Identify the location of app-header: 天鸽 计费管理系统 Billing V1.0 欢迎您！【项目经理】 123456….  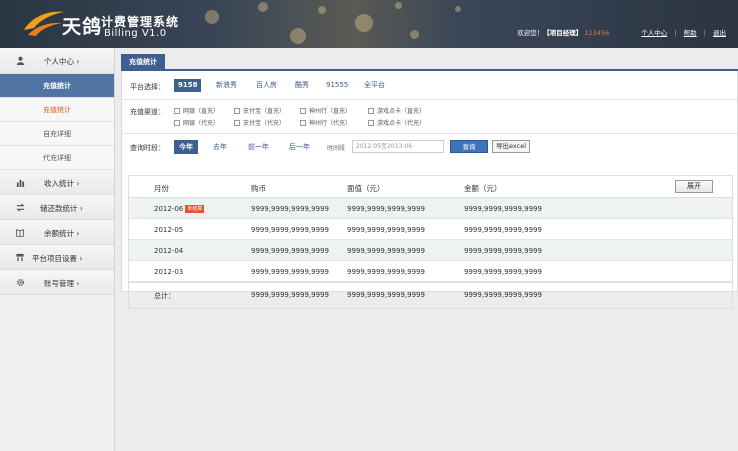
(369, 24).